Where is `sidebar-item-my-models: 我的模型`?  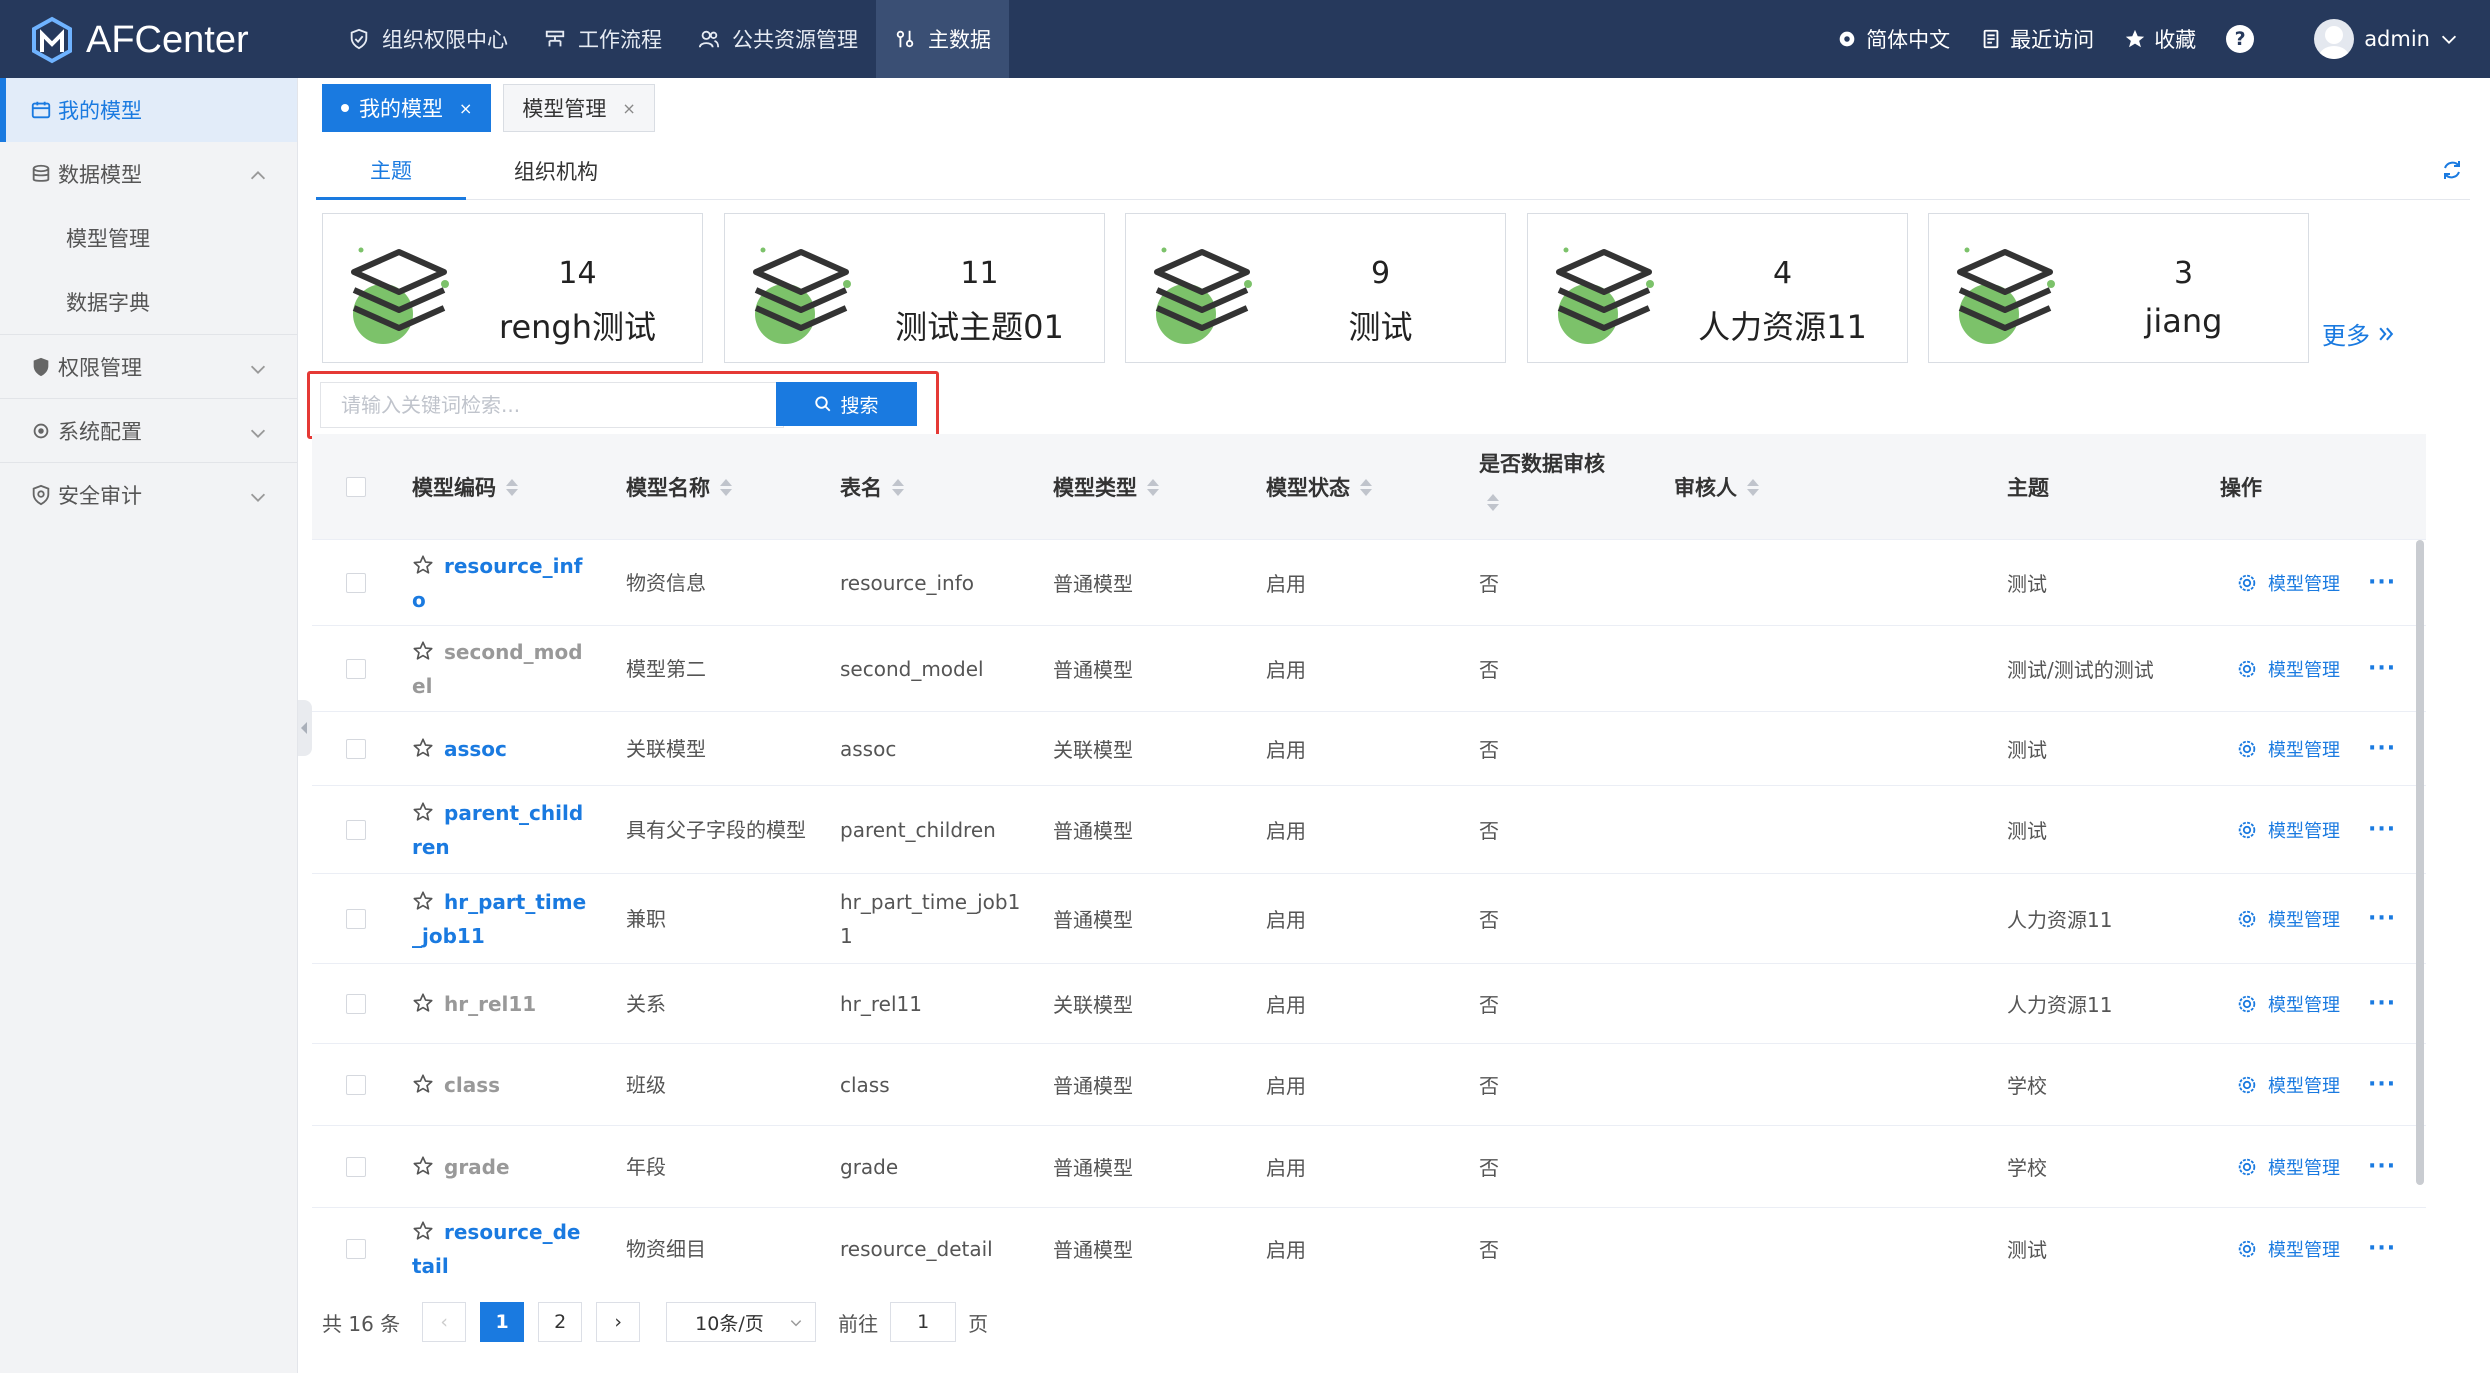 sidebar-item-my-models: 我的模型 is located at coordinates (148, 110).